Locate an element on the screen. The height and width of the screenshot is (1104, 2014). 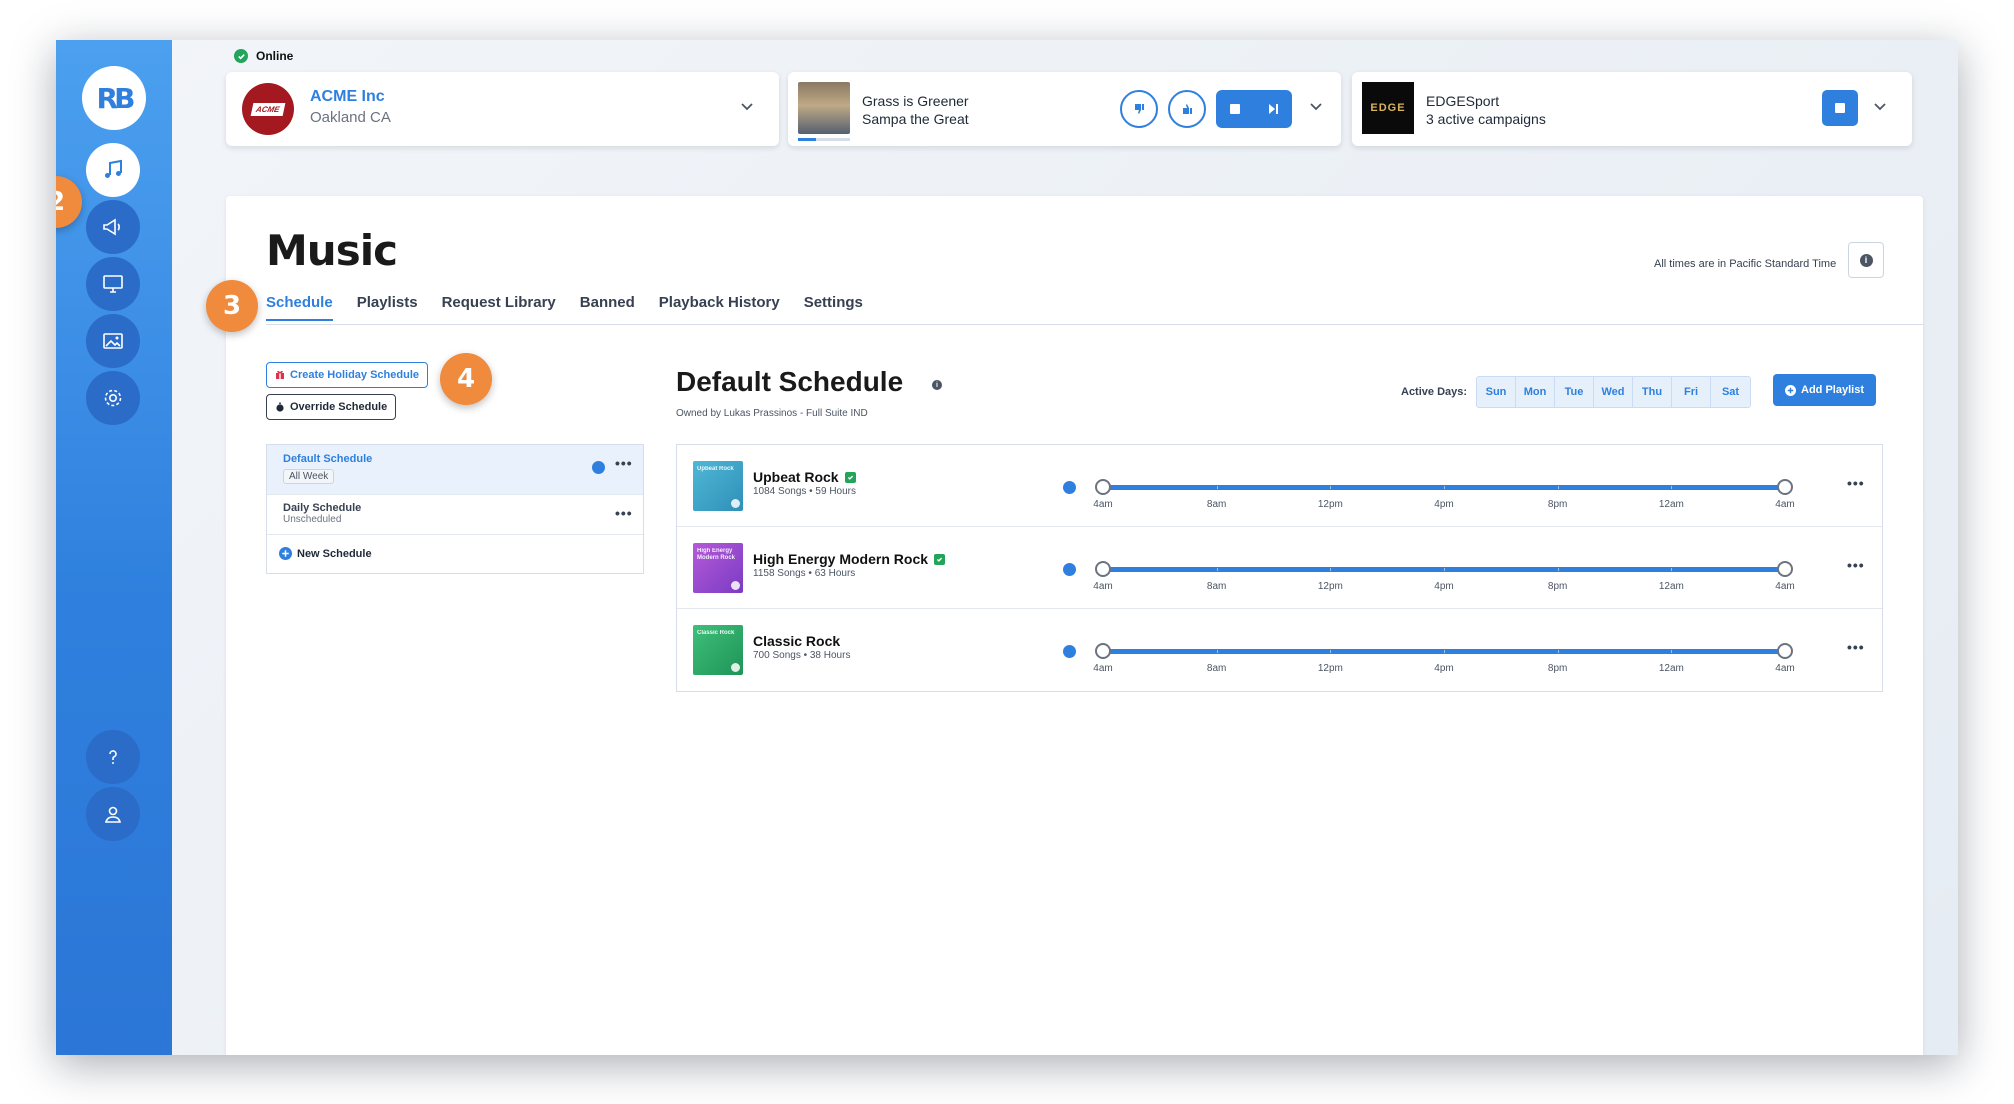
step-badge-3: 3 is located at coordinates (232, 306).